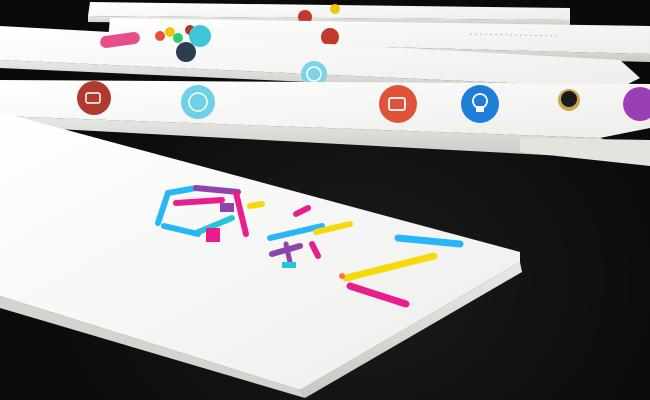 This screenshot has height=400, width=650. Describe the element at coordinates (480, 104) in the screenshot. I see `blue-circle-icon` at that location.